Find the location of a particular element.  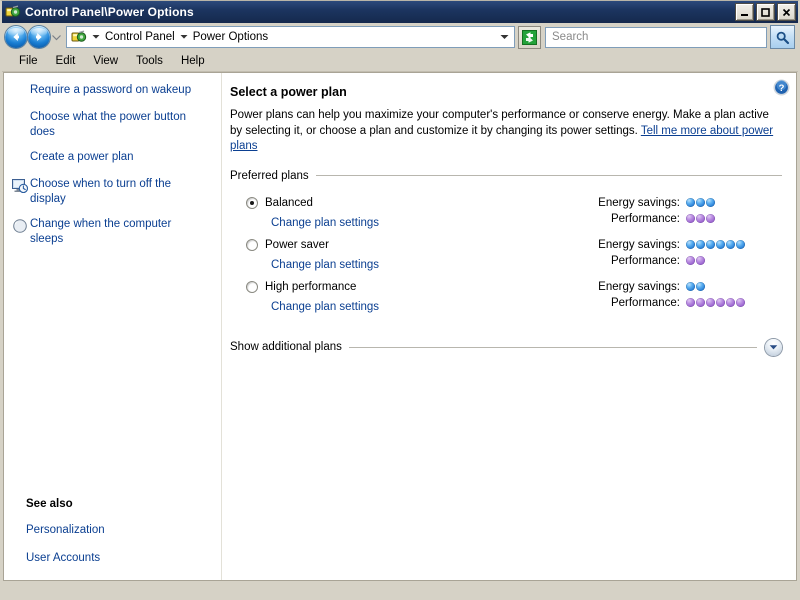

show-additional-plans-row: Show additional plans is located at coordinates (506, 347).